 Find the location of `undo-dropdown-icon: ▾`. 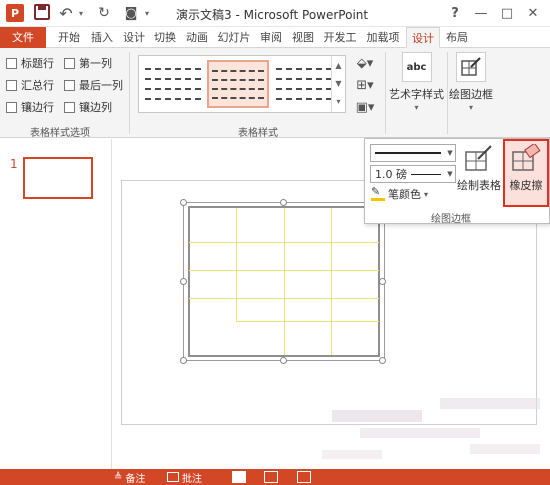

undo-dropdown-icon: ▾ is located at coordinates (81, 13).